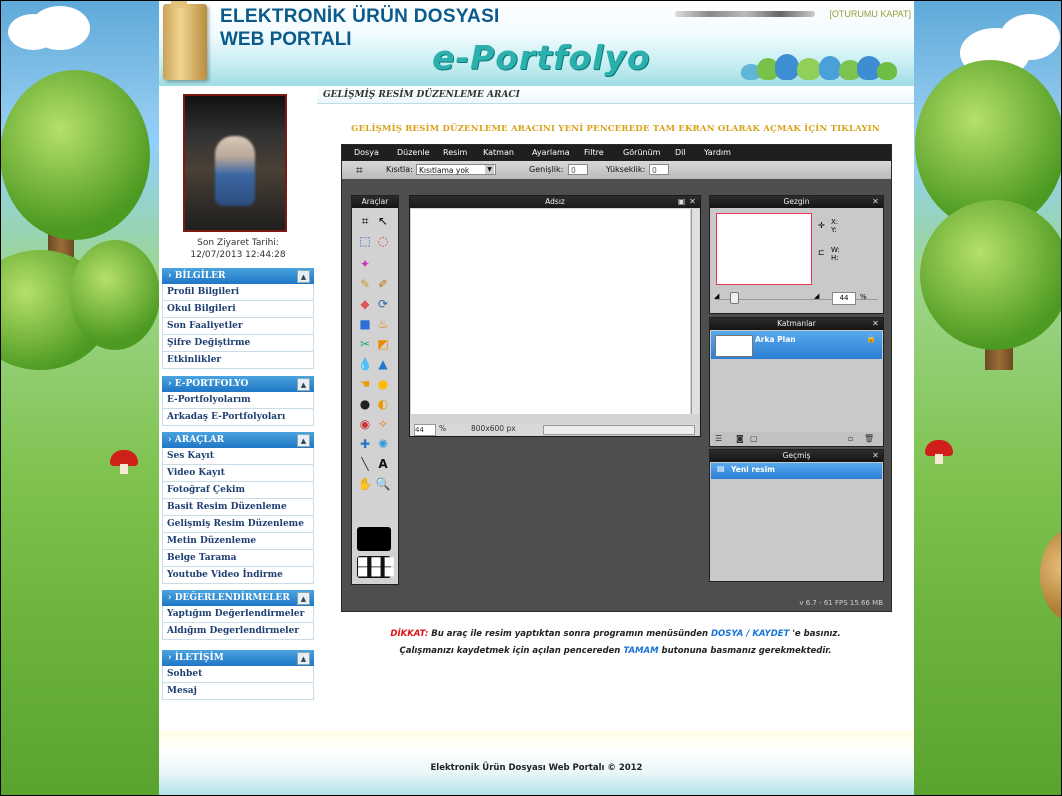 Image resolution: width=1062 pixels, height=796 pixels. What do you see at coordinates (641, 153) in the screenshot?
I see `menu-gorunum: Görünüm` at bounding box center [641, 153].